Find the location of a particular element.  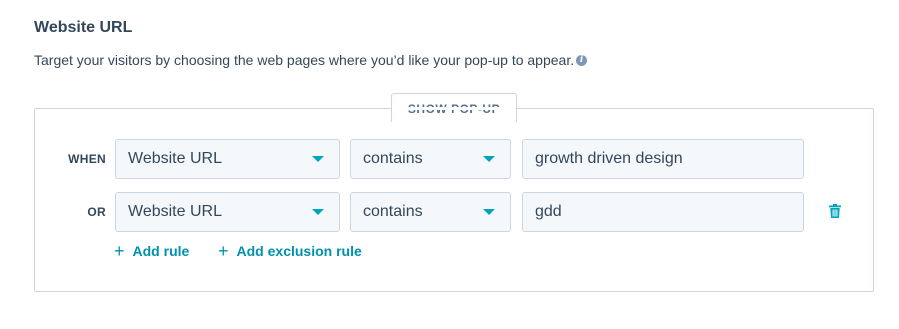

add-rule-label: Add rule is located at coordinates (161, 251).